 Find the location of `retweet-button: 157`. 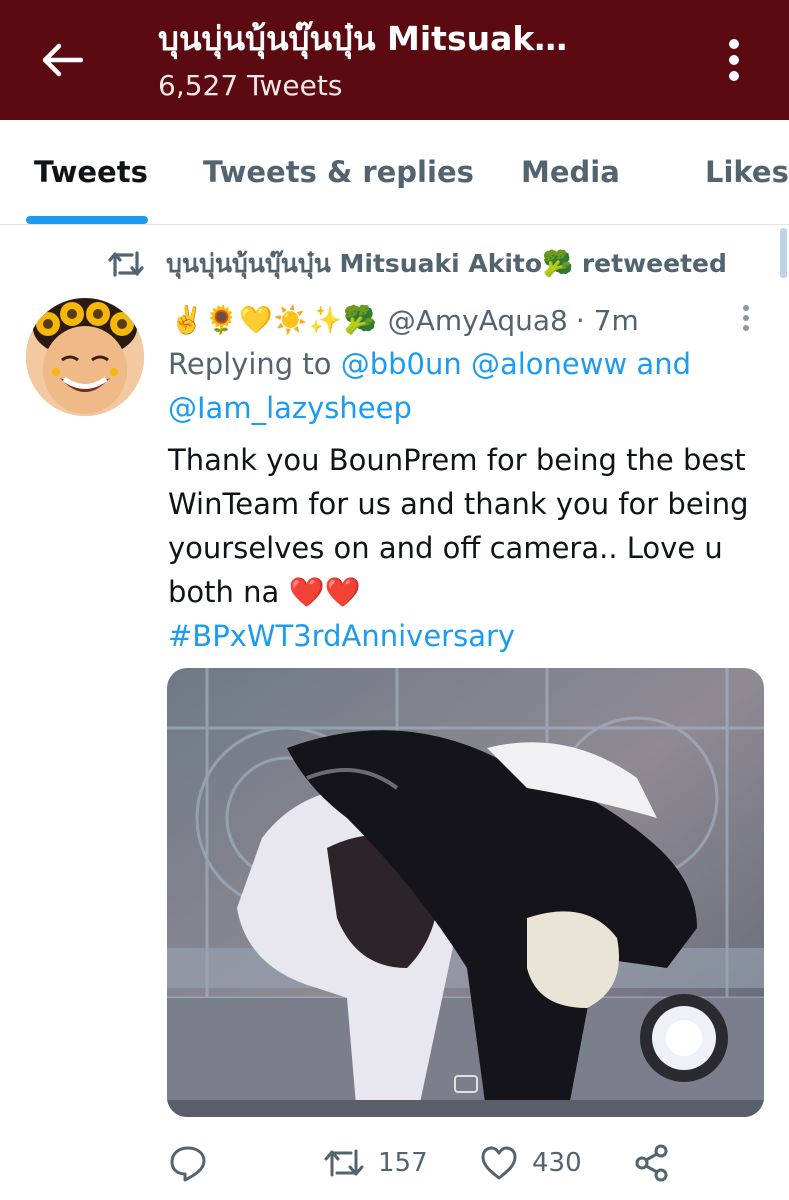

retweet-button: 157 is located at coordinates (376, 1163).